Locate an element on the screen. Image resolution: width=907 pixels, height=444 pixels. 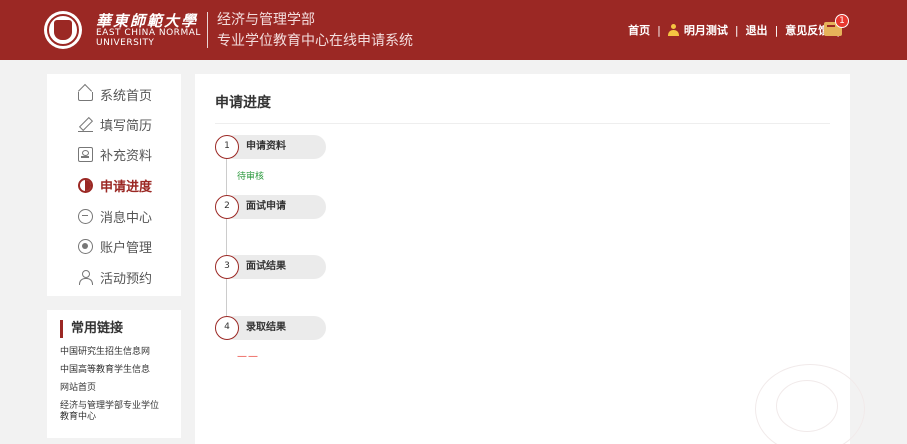
seal-emblem is located at coordinates (63, 30).